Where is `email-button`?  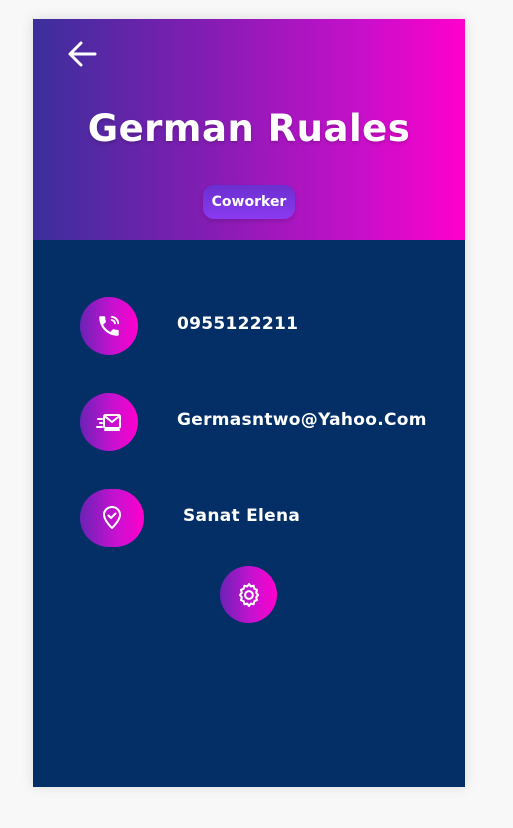 email-button is located at coordinates (109, 422).